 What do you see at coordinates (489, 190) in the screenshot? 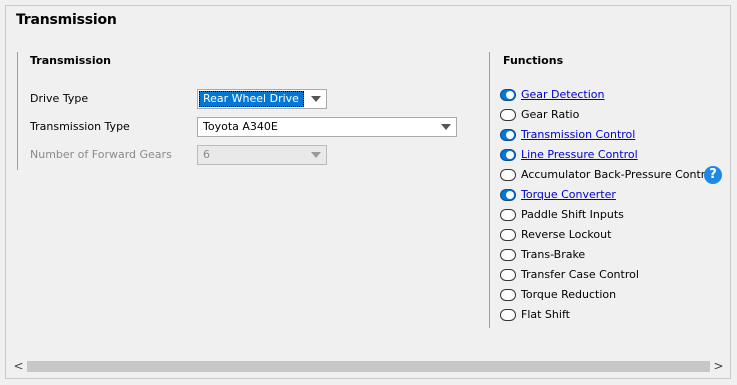
I see `right-section-divider` at bounding box center [489, 190].